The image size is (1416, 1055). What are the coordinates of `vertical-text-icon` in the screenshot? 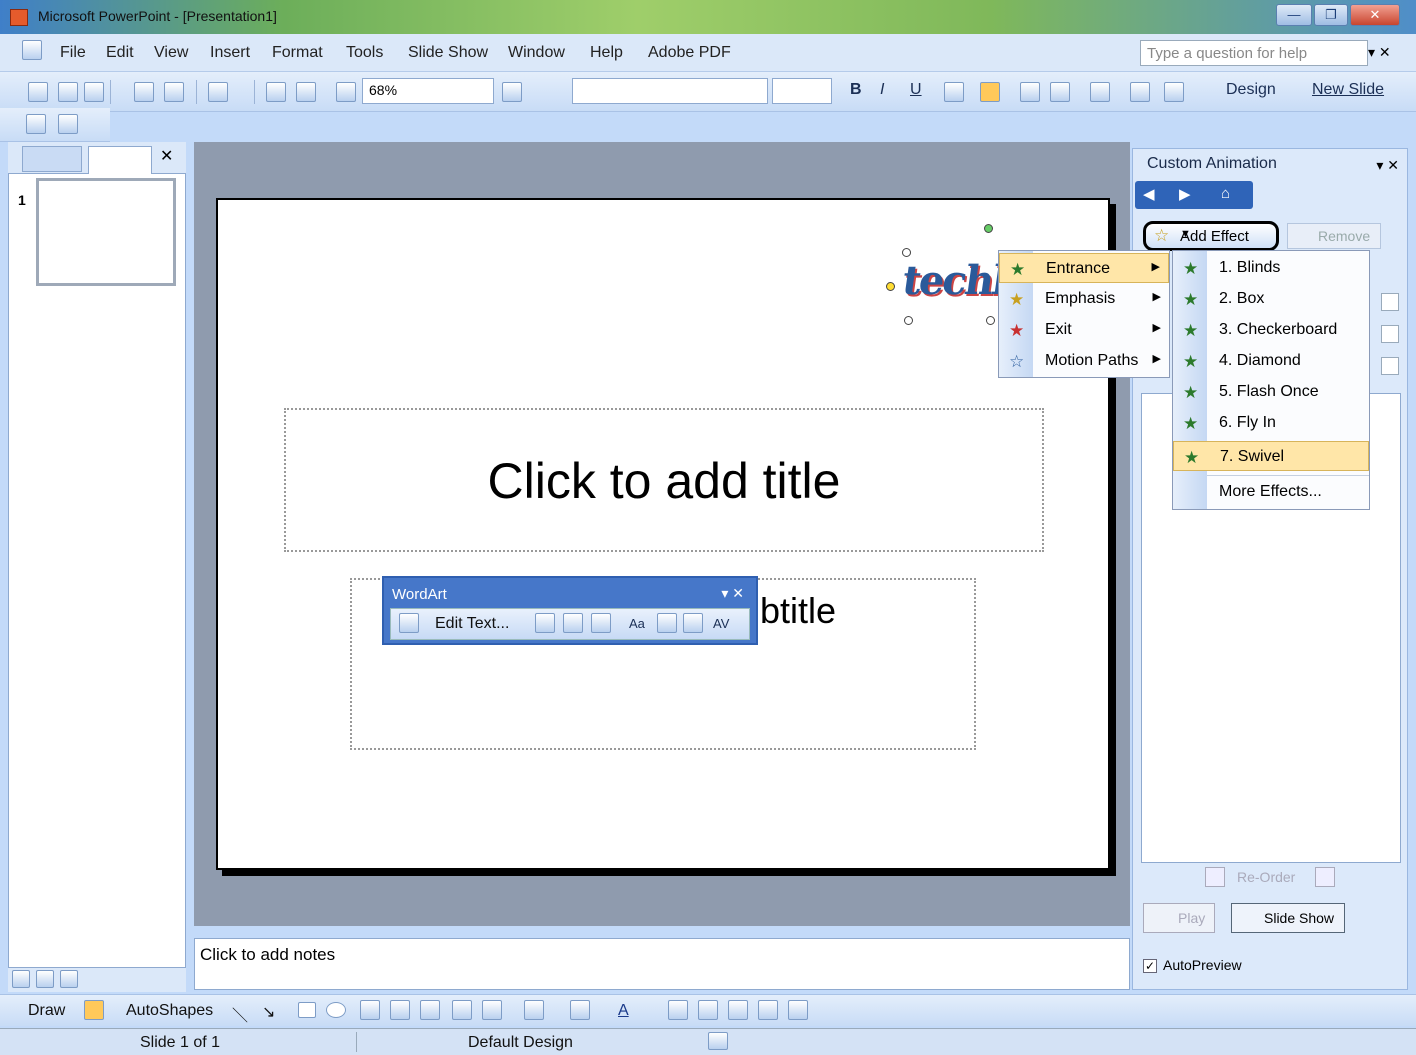 It's located at (667, 623).